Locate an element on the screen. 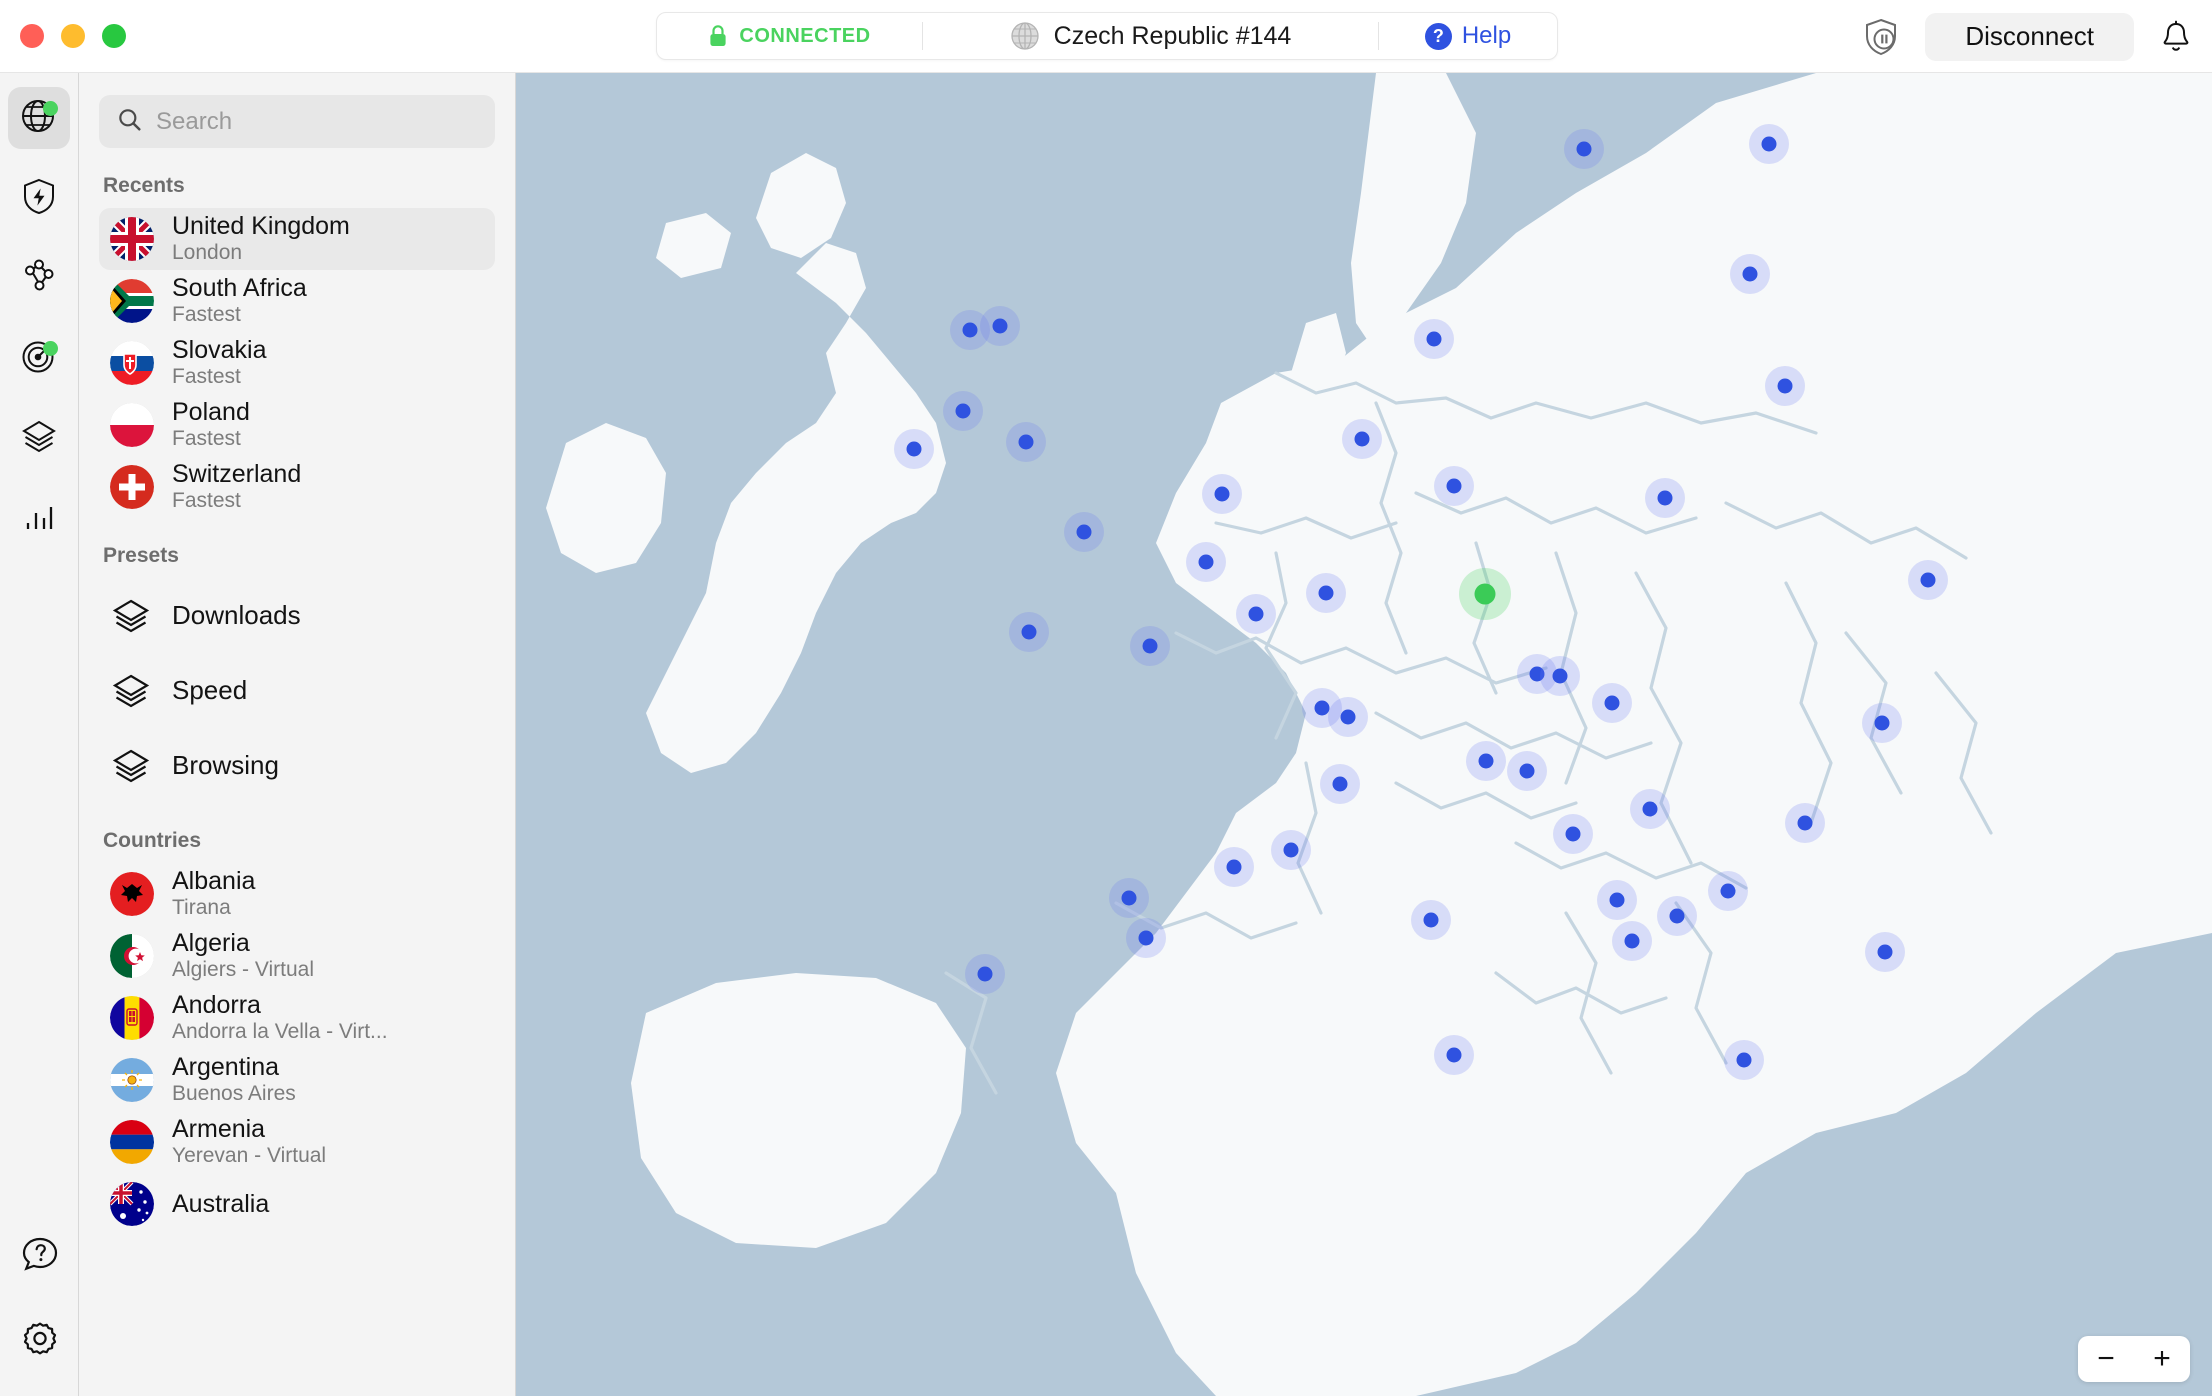 This screenshot has height=1396, width=2212. window-controls is located at coordinates (63, 36).